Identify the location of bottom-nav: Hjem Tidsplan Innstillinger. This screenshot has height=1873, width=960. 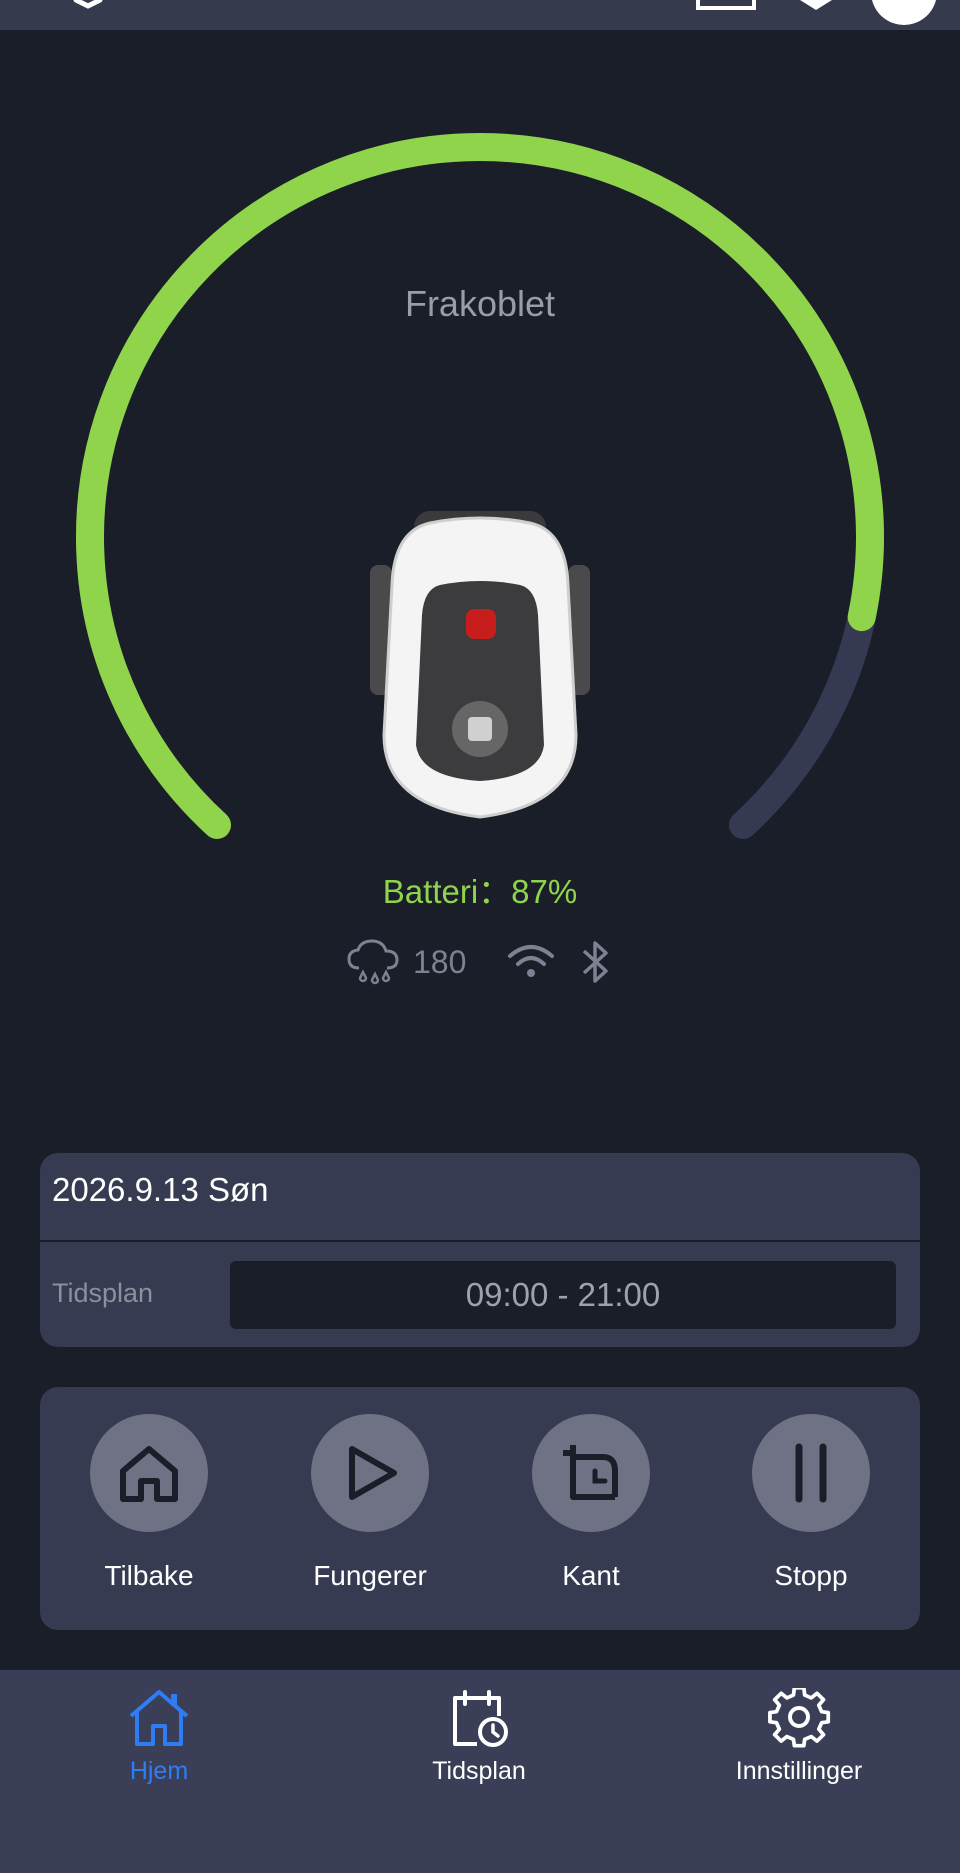
(480, 1771).